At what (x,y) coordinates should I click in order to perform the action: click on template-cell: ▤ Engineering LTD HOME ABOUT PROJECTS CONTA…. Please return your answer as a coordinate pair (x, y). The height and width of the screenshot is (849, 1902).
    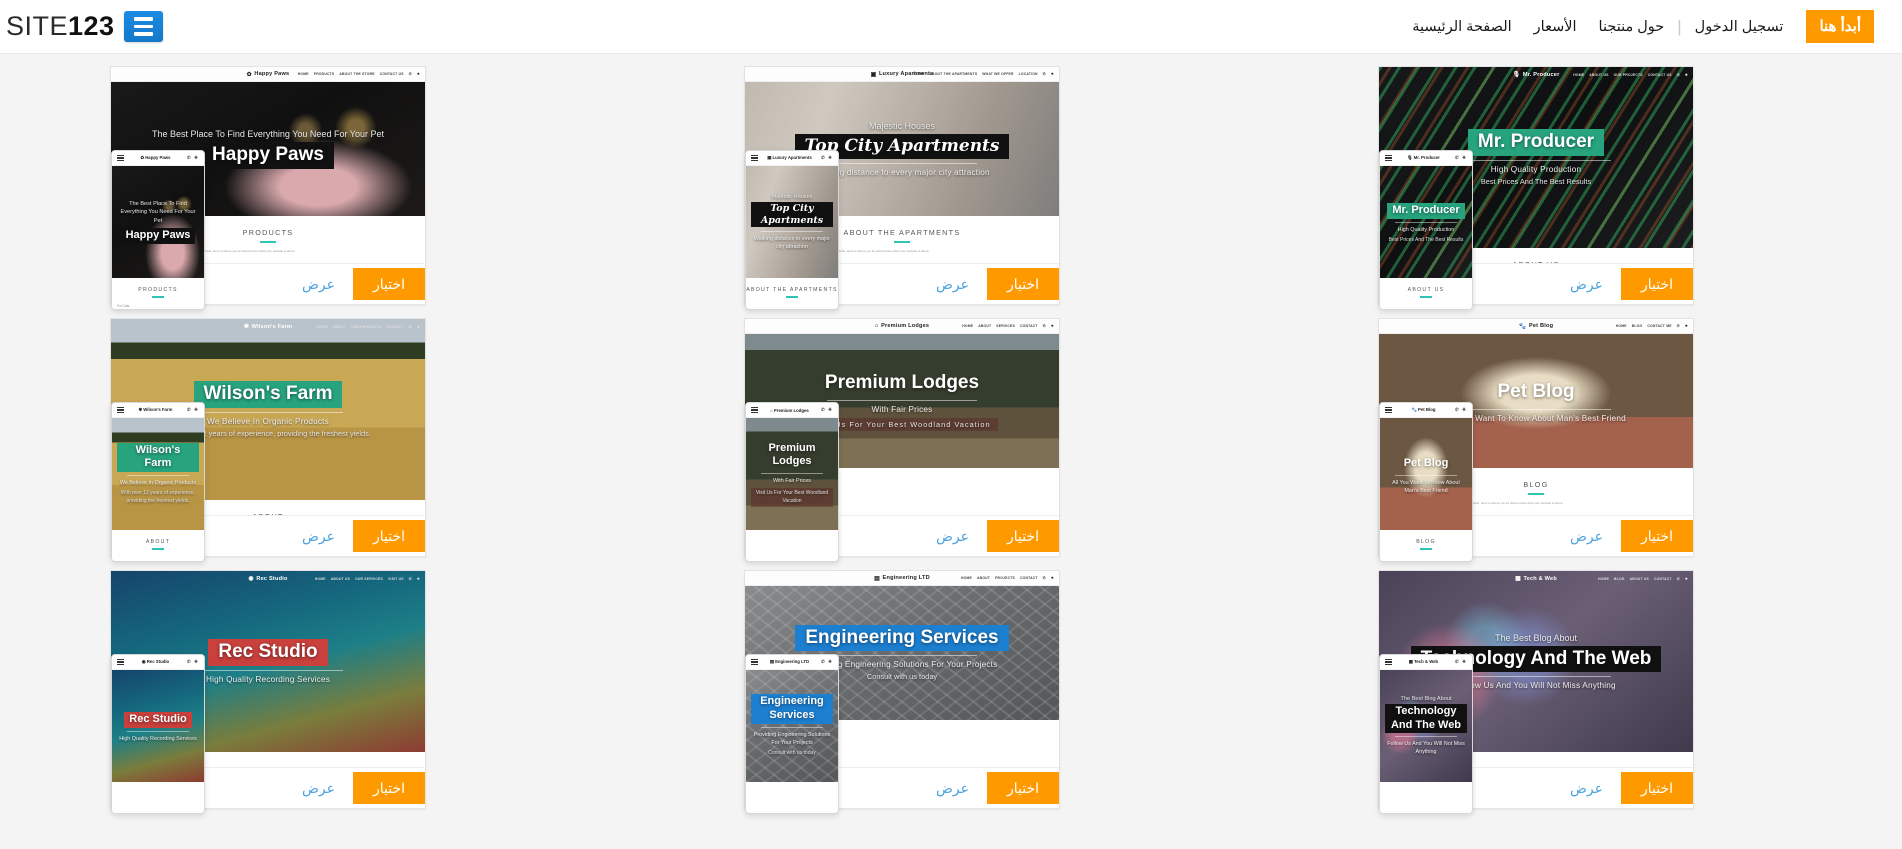
    Looking at the image, I should click on (951, 696).